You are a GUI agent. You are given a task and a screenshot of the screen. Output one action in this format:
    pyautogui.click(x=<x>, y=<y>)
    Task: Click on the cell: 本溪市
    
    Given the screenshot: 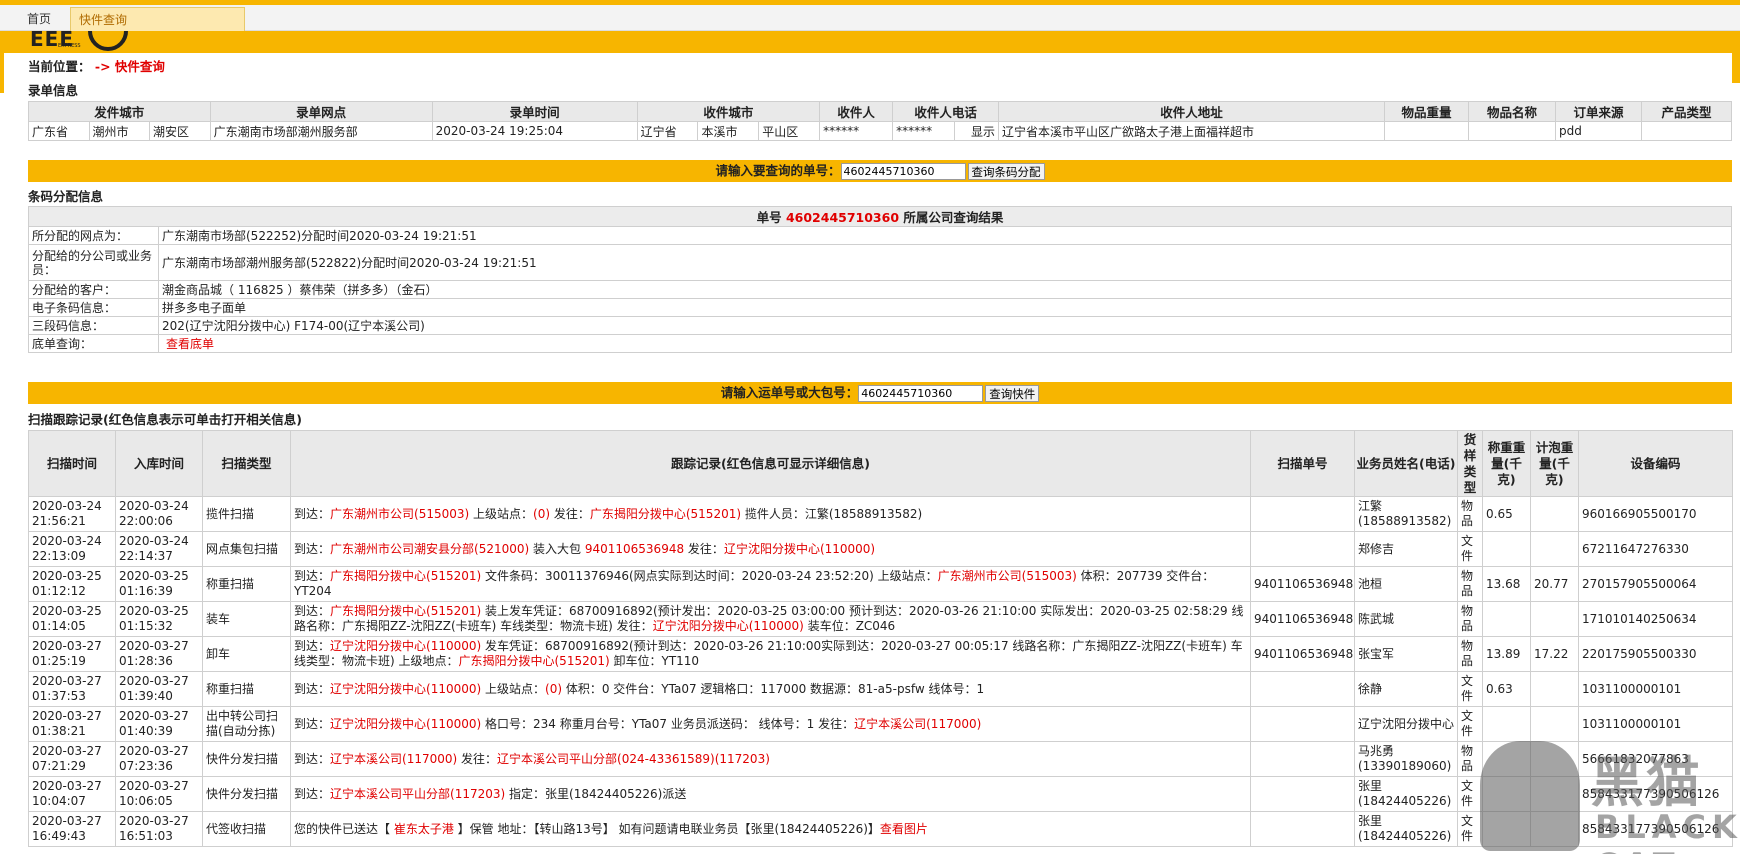 What is the action you would take?
    pyautogui.click(x=728, y=131)
    